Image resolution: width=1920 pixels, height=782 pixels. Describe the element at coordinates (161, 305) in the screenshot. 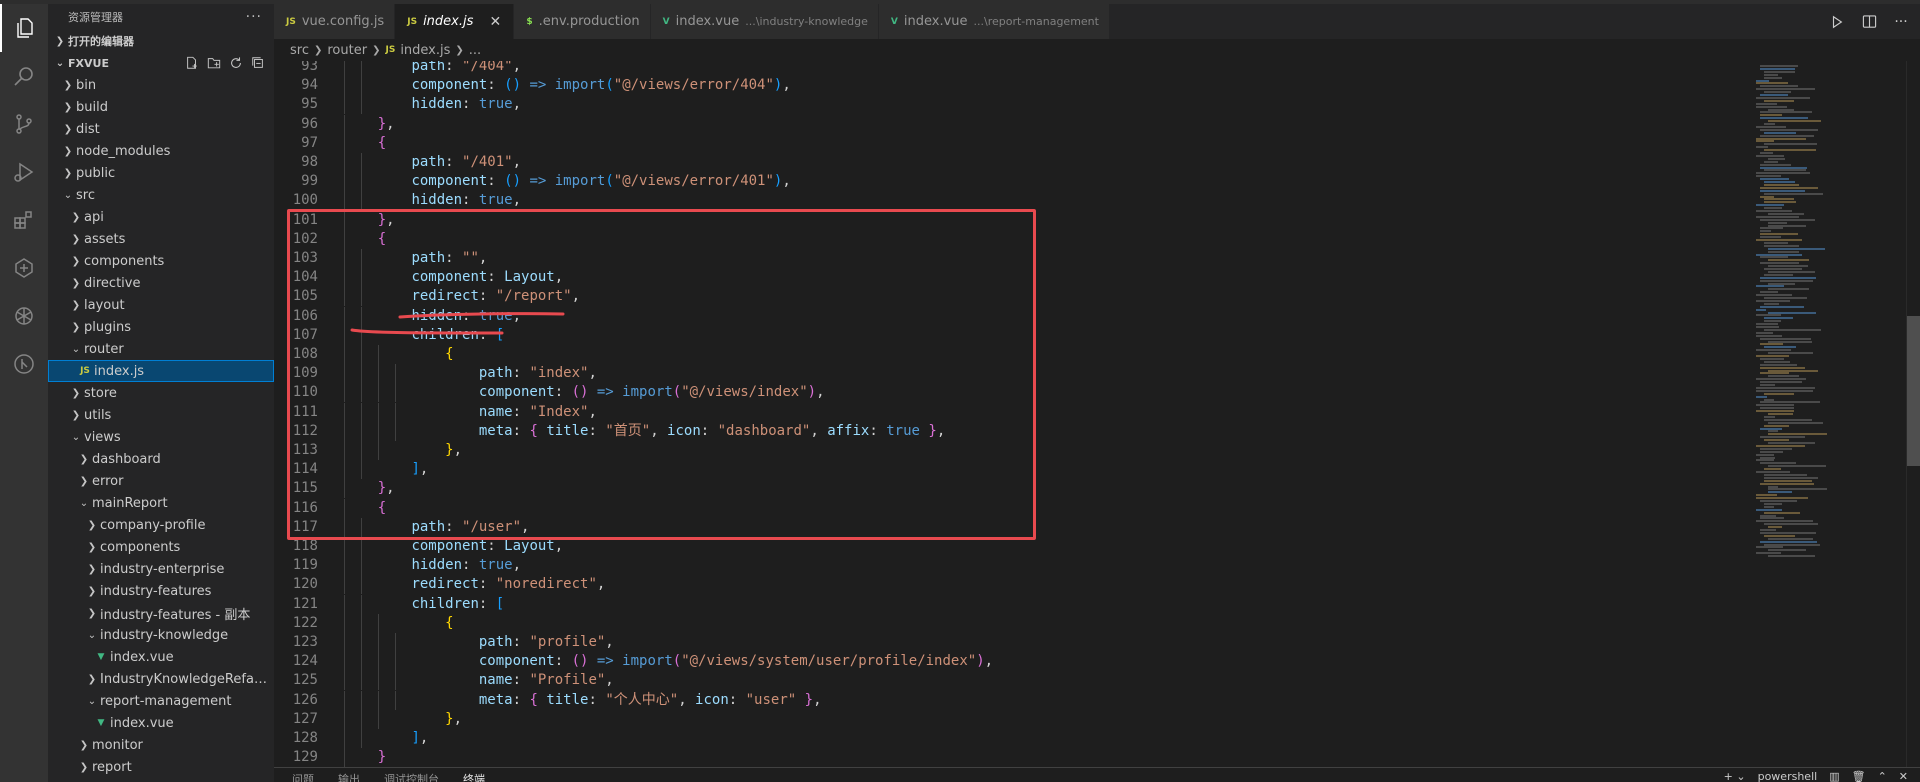

I see `tree-folder: ❯ layout` at that location.